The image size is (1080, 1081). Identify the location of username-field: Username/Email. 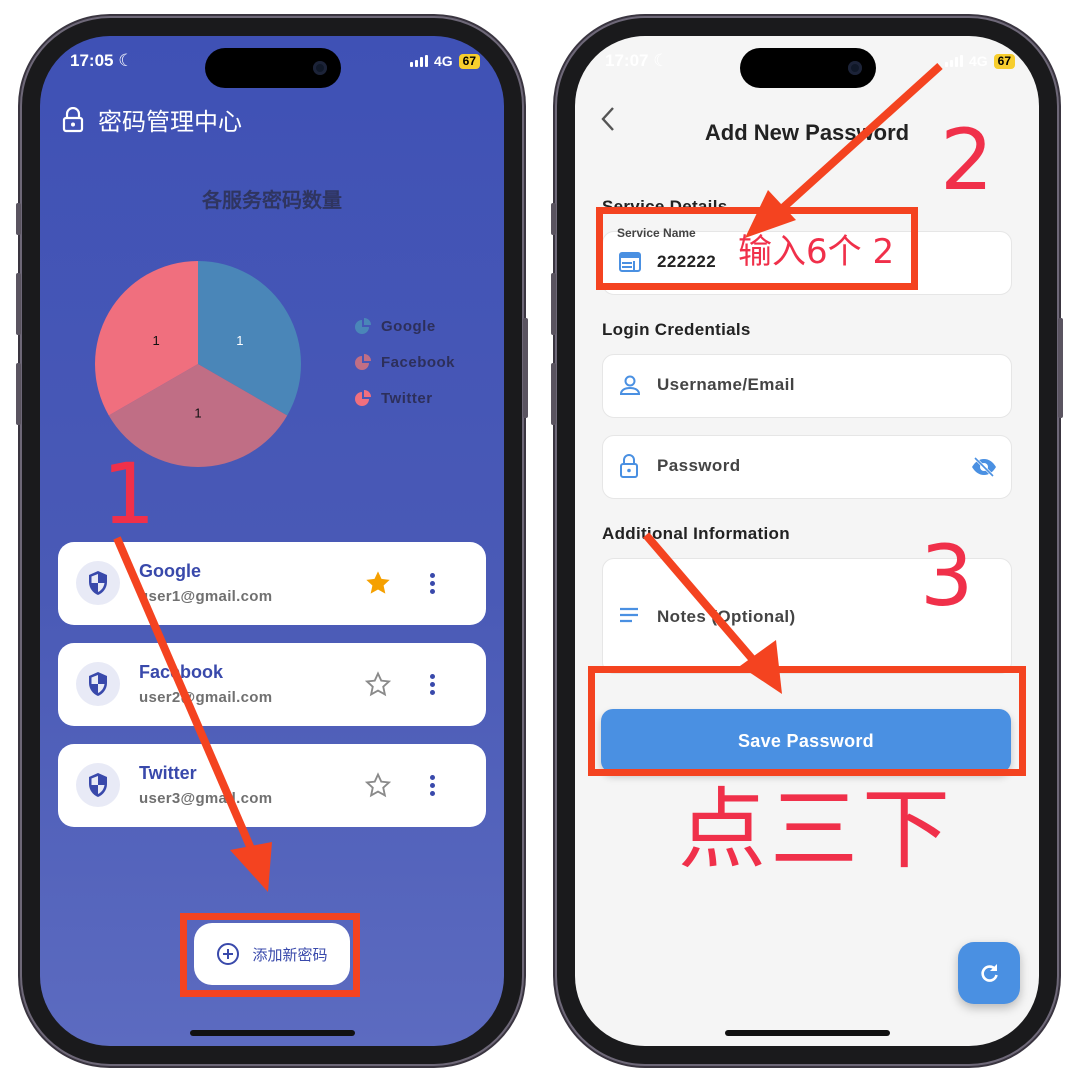
(807, 386).